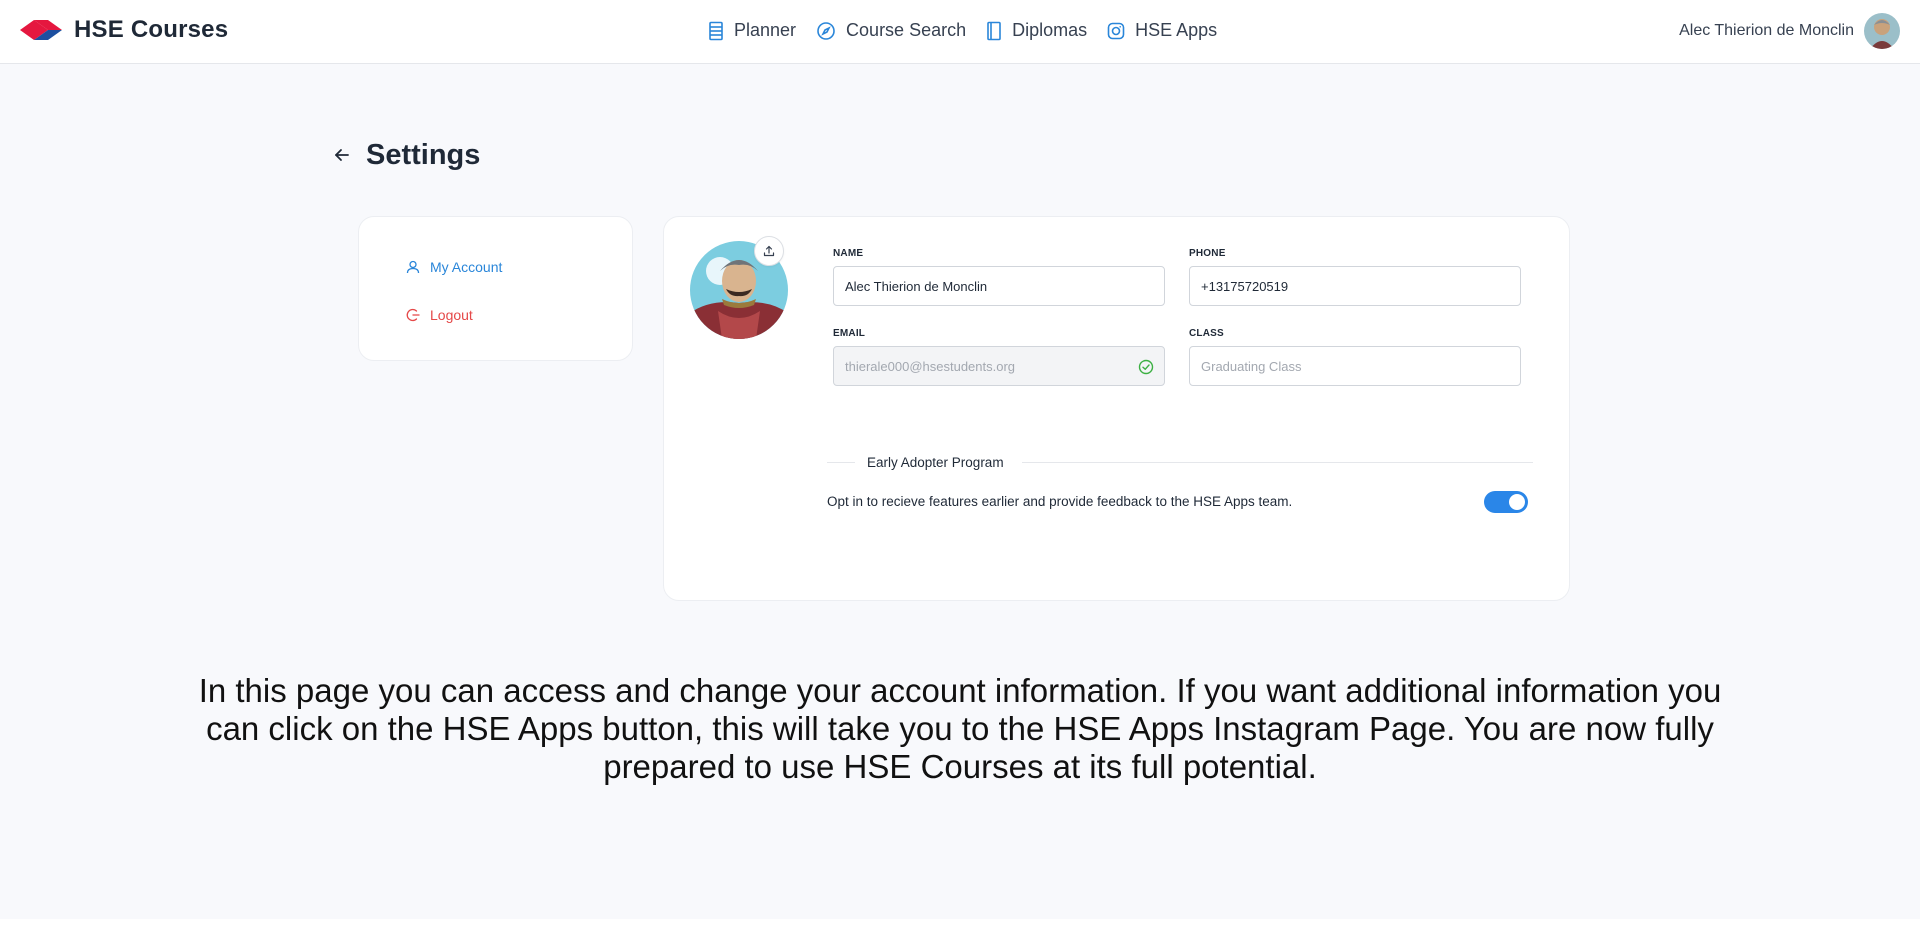 The image size is (1920, 932). I want to click on nav-course-search-label: Course Search, so click(906, 30).